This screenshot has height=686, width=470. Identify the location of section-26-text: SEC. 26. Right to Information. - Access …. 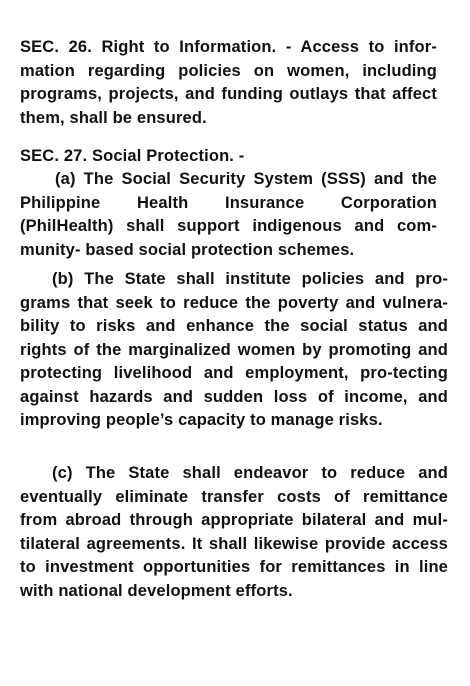
(228, 82).